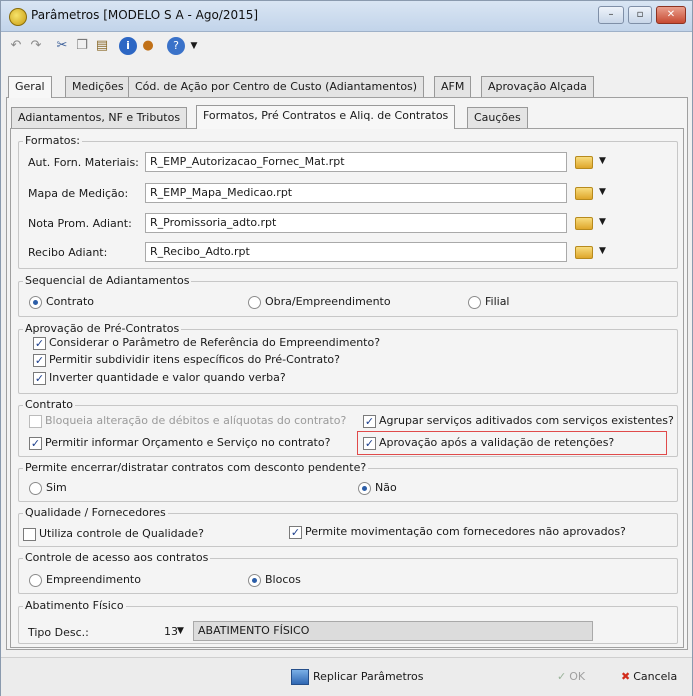  I want to click on undo-icon: ↶, so click(16, 46).